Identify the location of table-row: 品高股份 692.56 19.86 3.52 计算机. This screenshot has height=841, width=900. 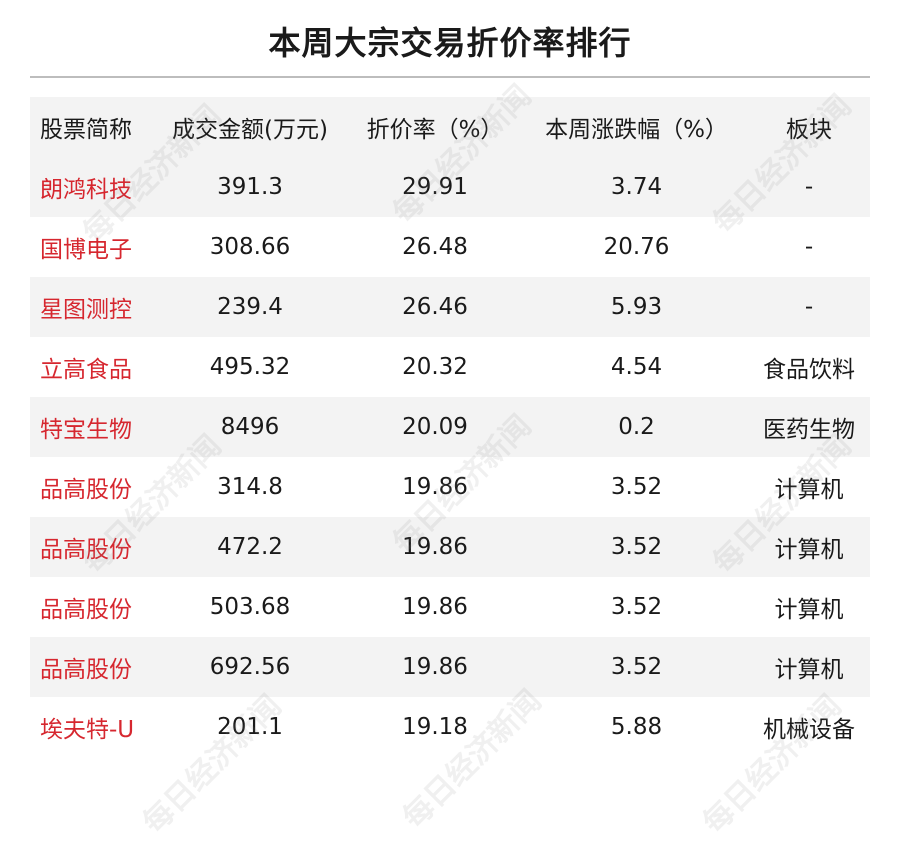
(450, 667).